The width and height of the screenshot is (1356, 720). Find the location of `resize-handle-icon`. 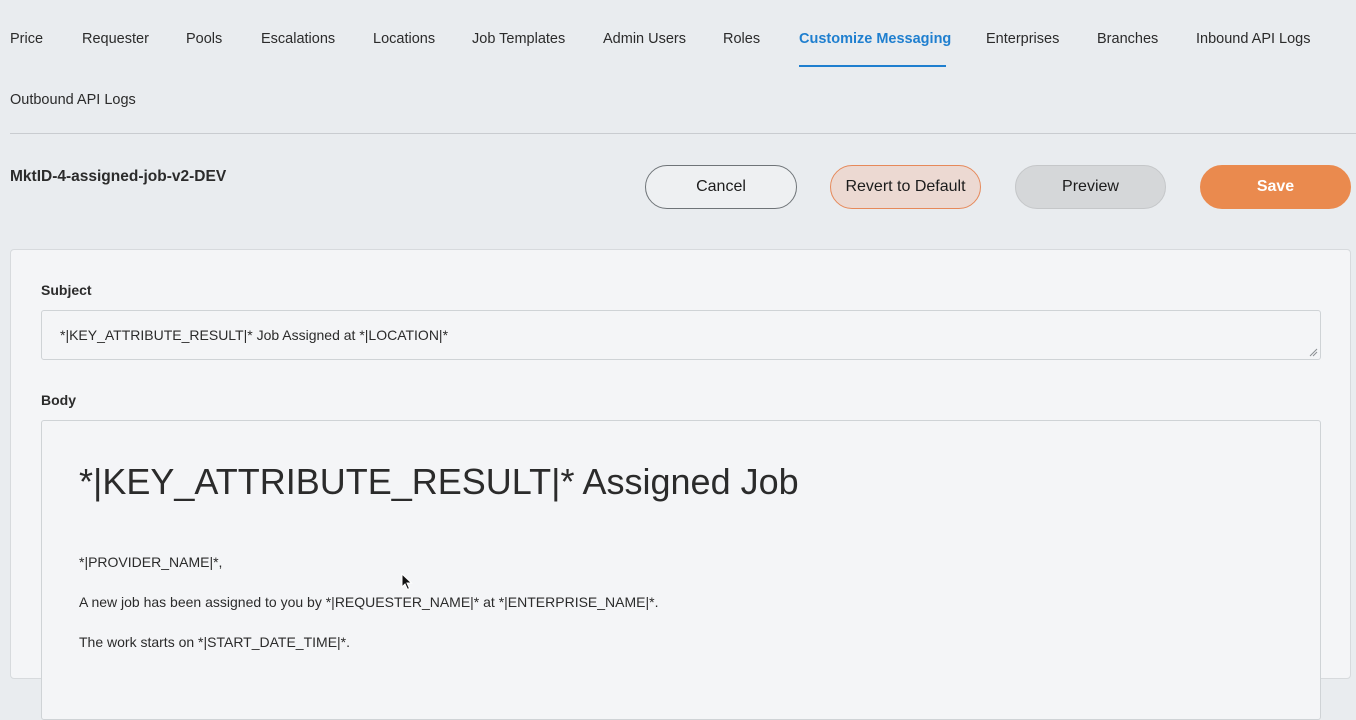

resize-handle-icon is located at coordinates (1313, 352).